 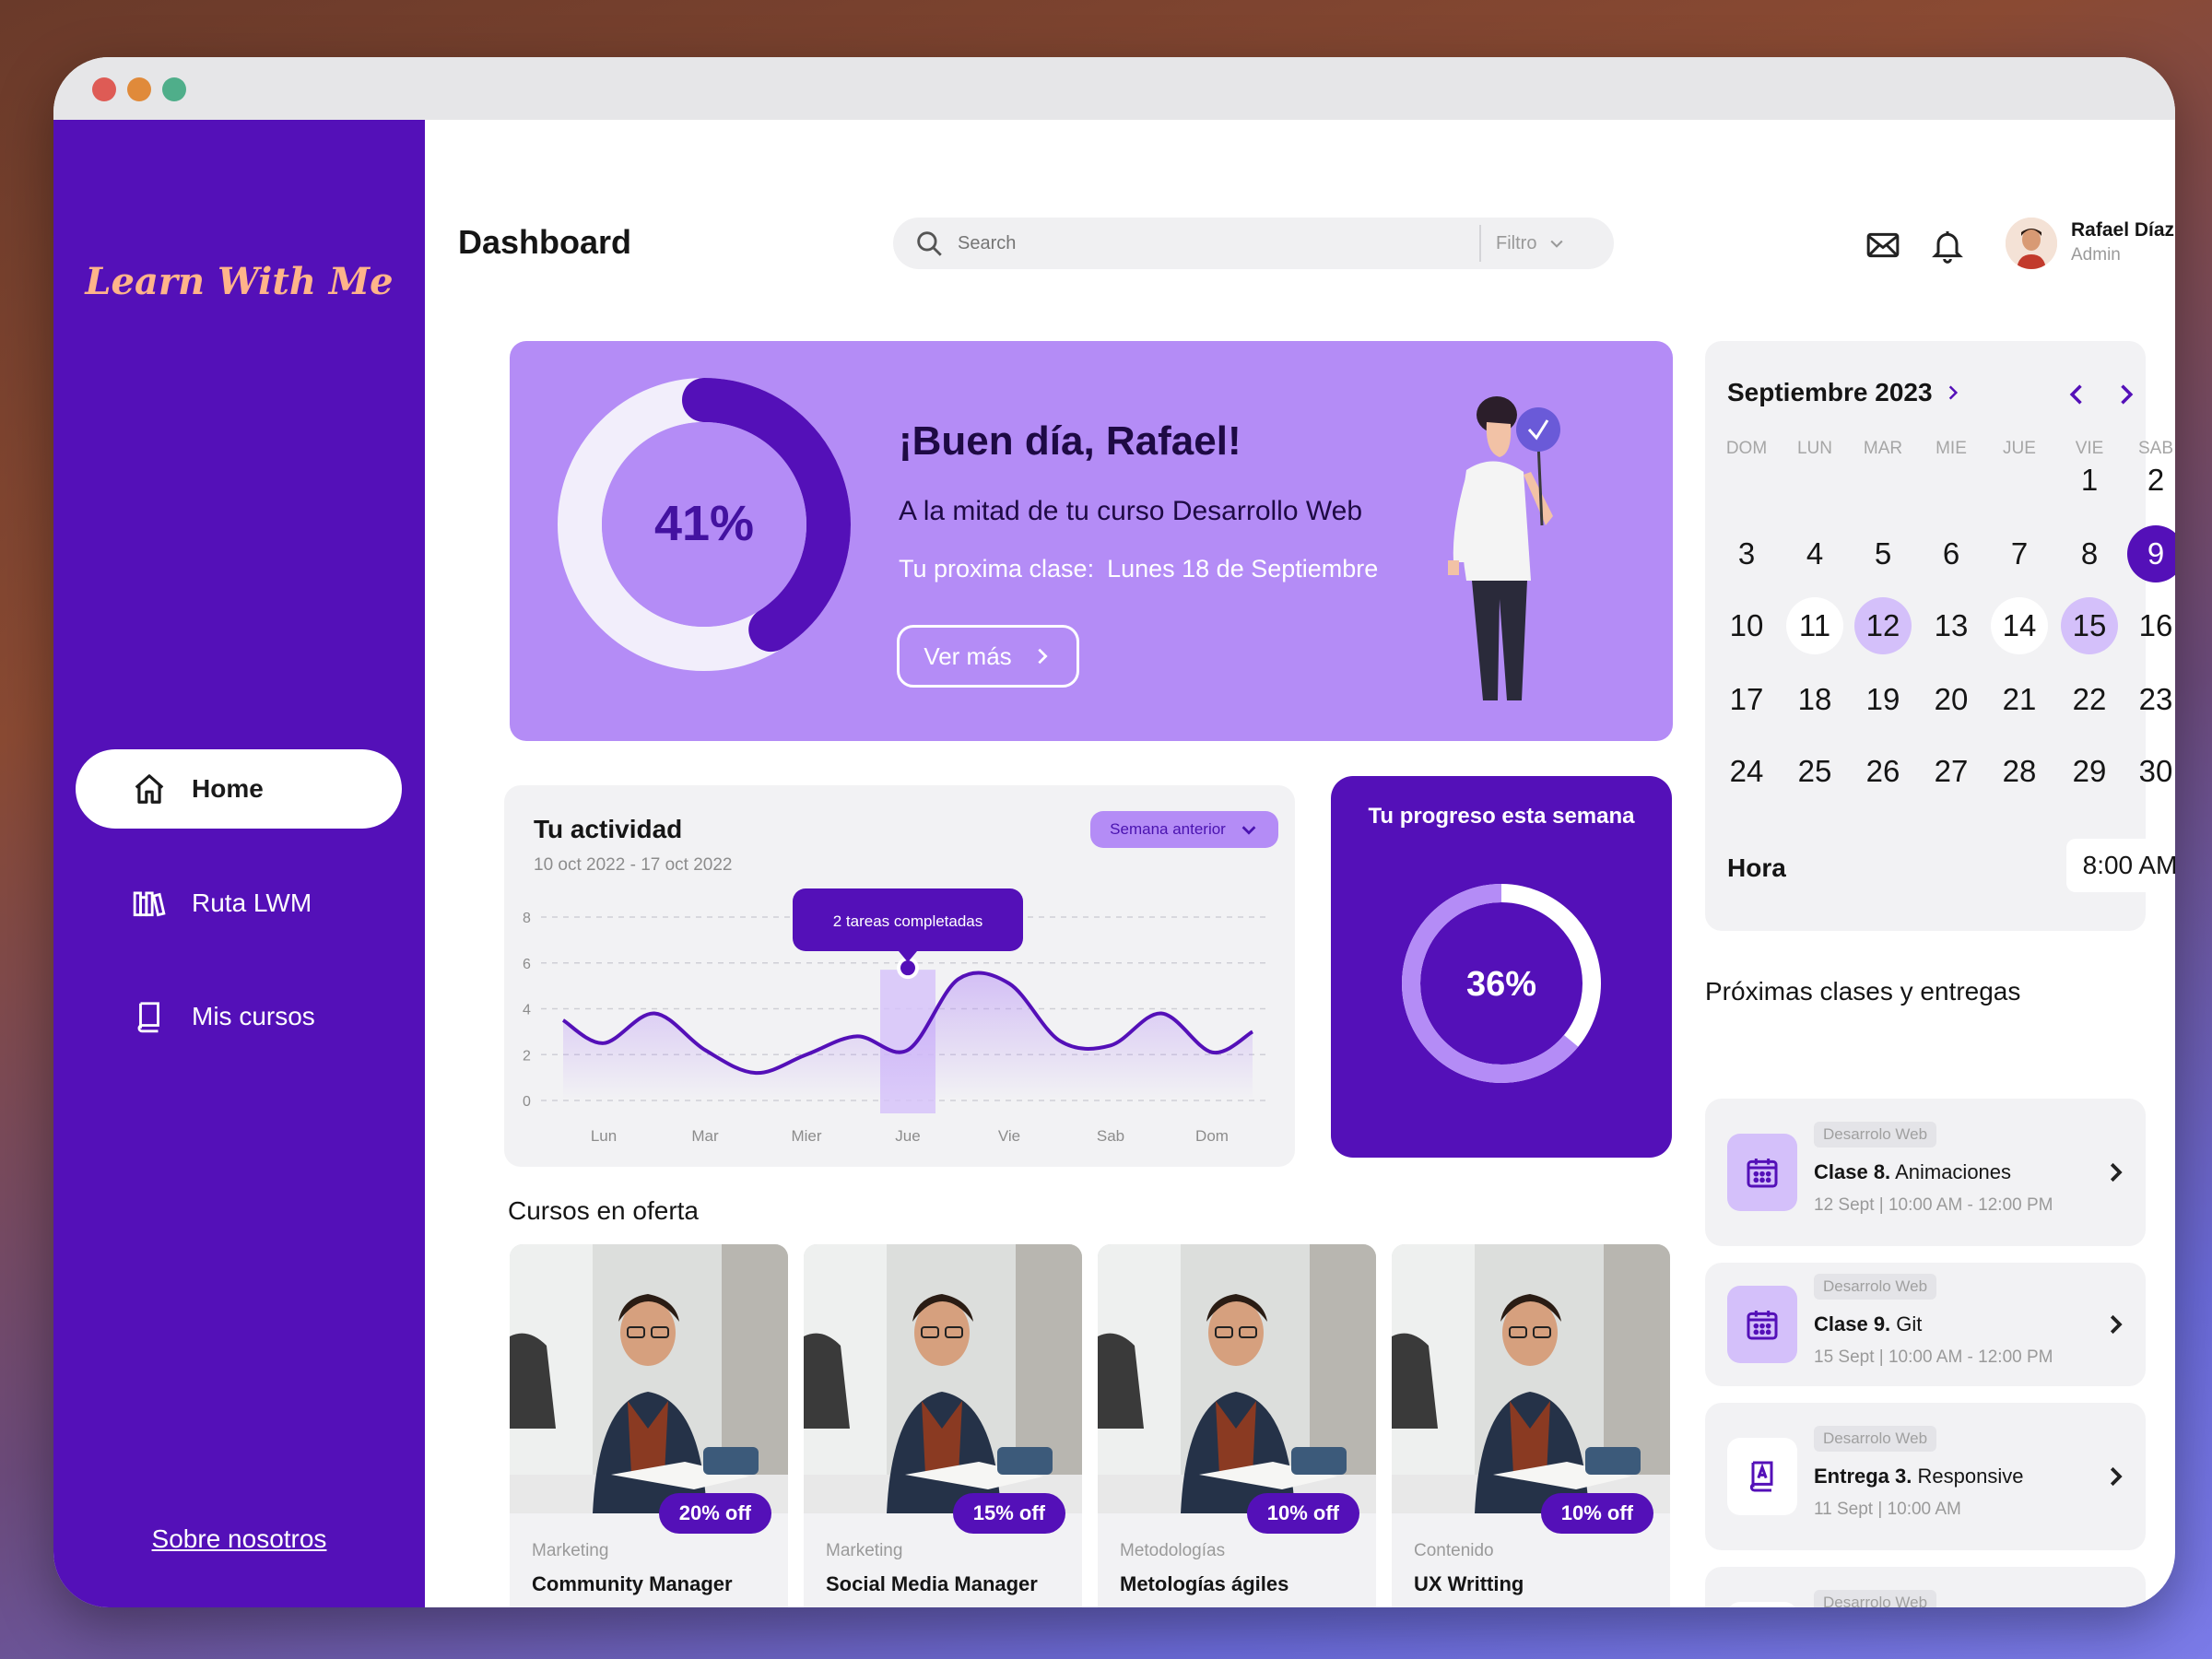 I want to click on sidebar-item-label: Home, so click(x=228, y=788).